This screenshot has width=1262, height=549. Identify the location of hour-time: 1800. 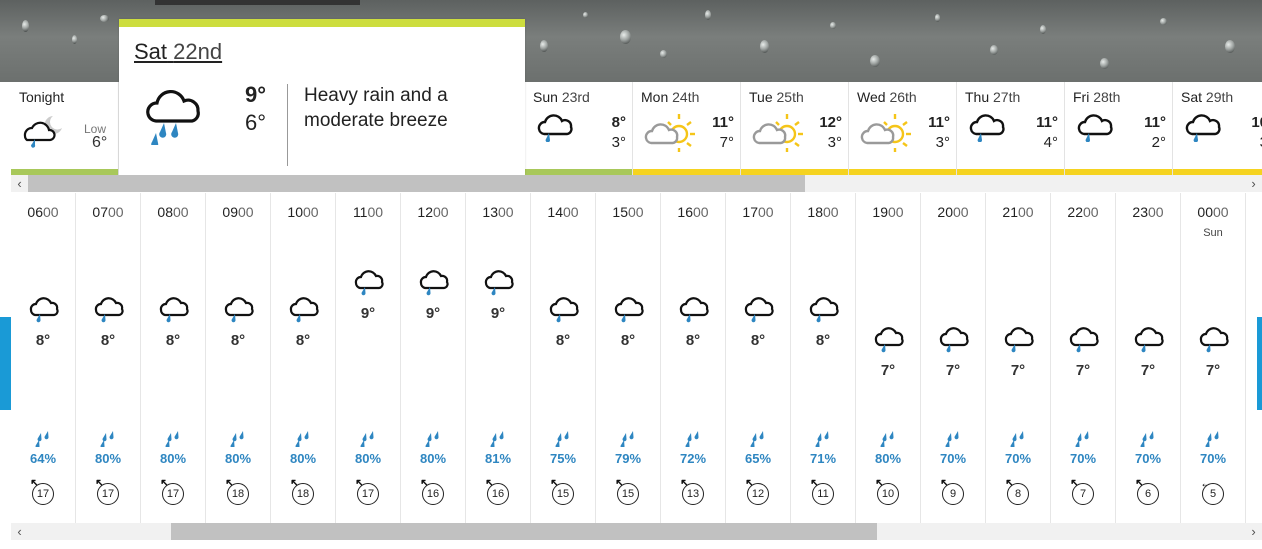
(823, 212).